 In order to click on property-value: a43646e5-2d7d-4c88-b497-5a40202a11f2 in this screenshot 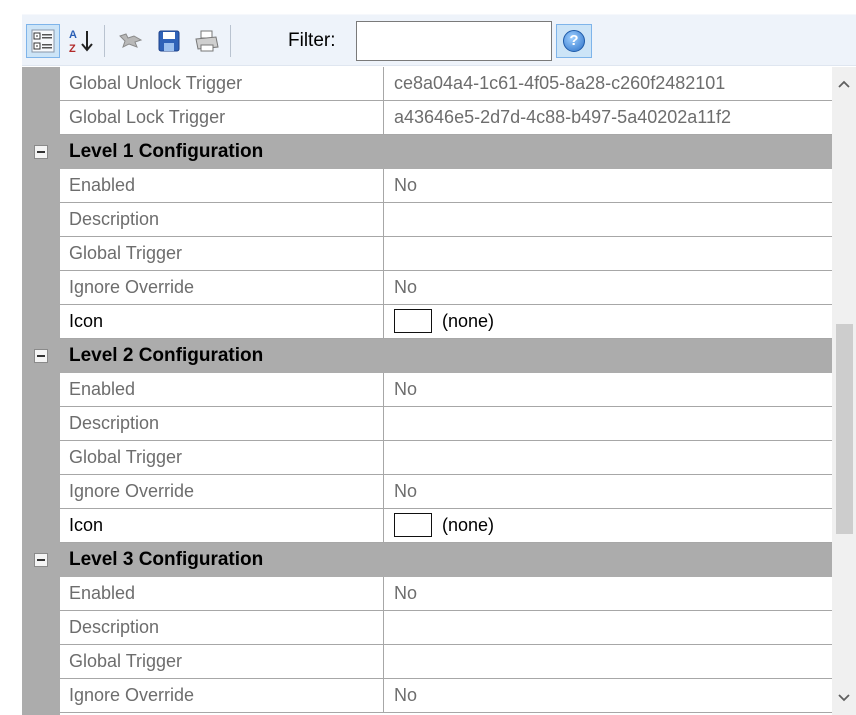, I will do `click(608, 118)`.